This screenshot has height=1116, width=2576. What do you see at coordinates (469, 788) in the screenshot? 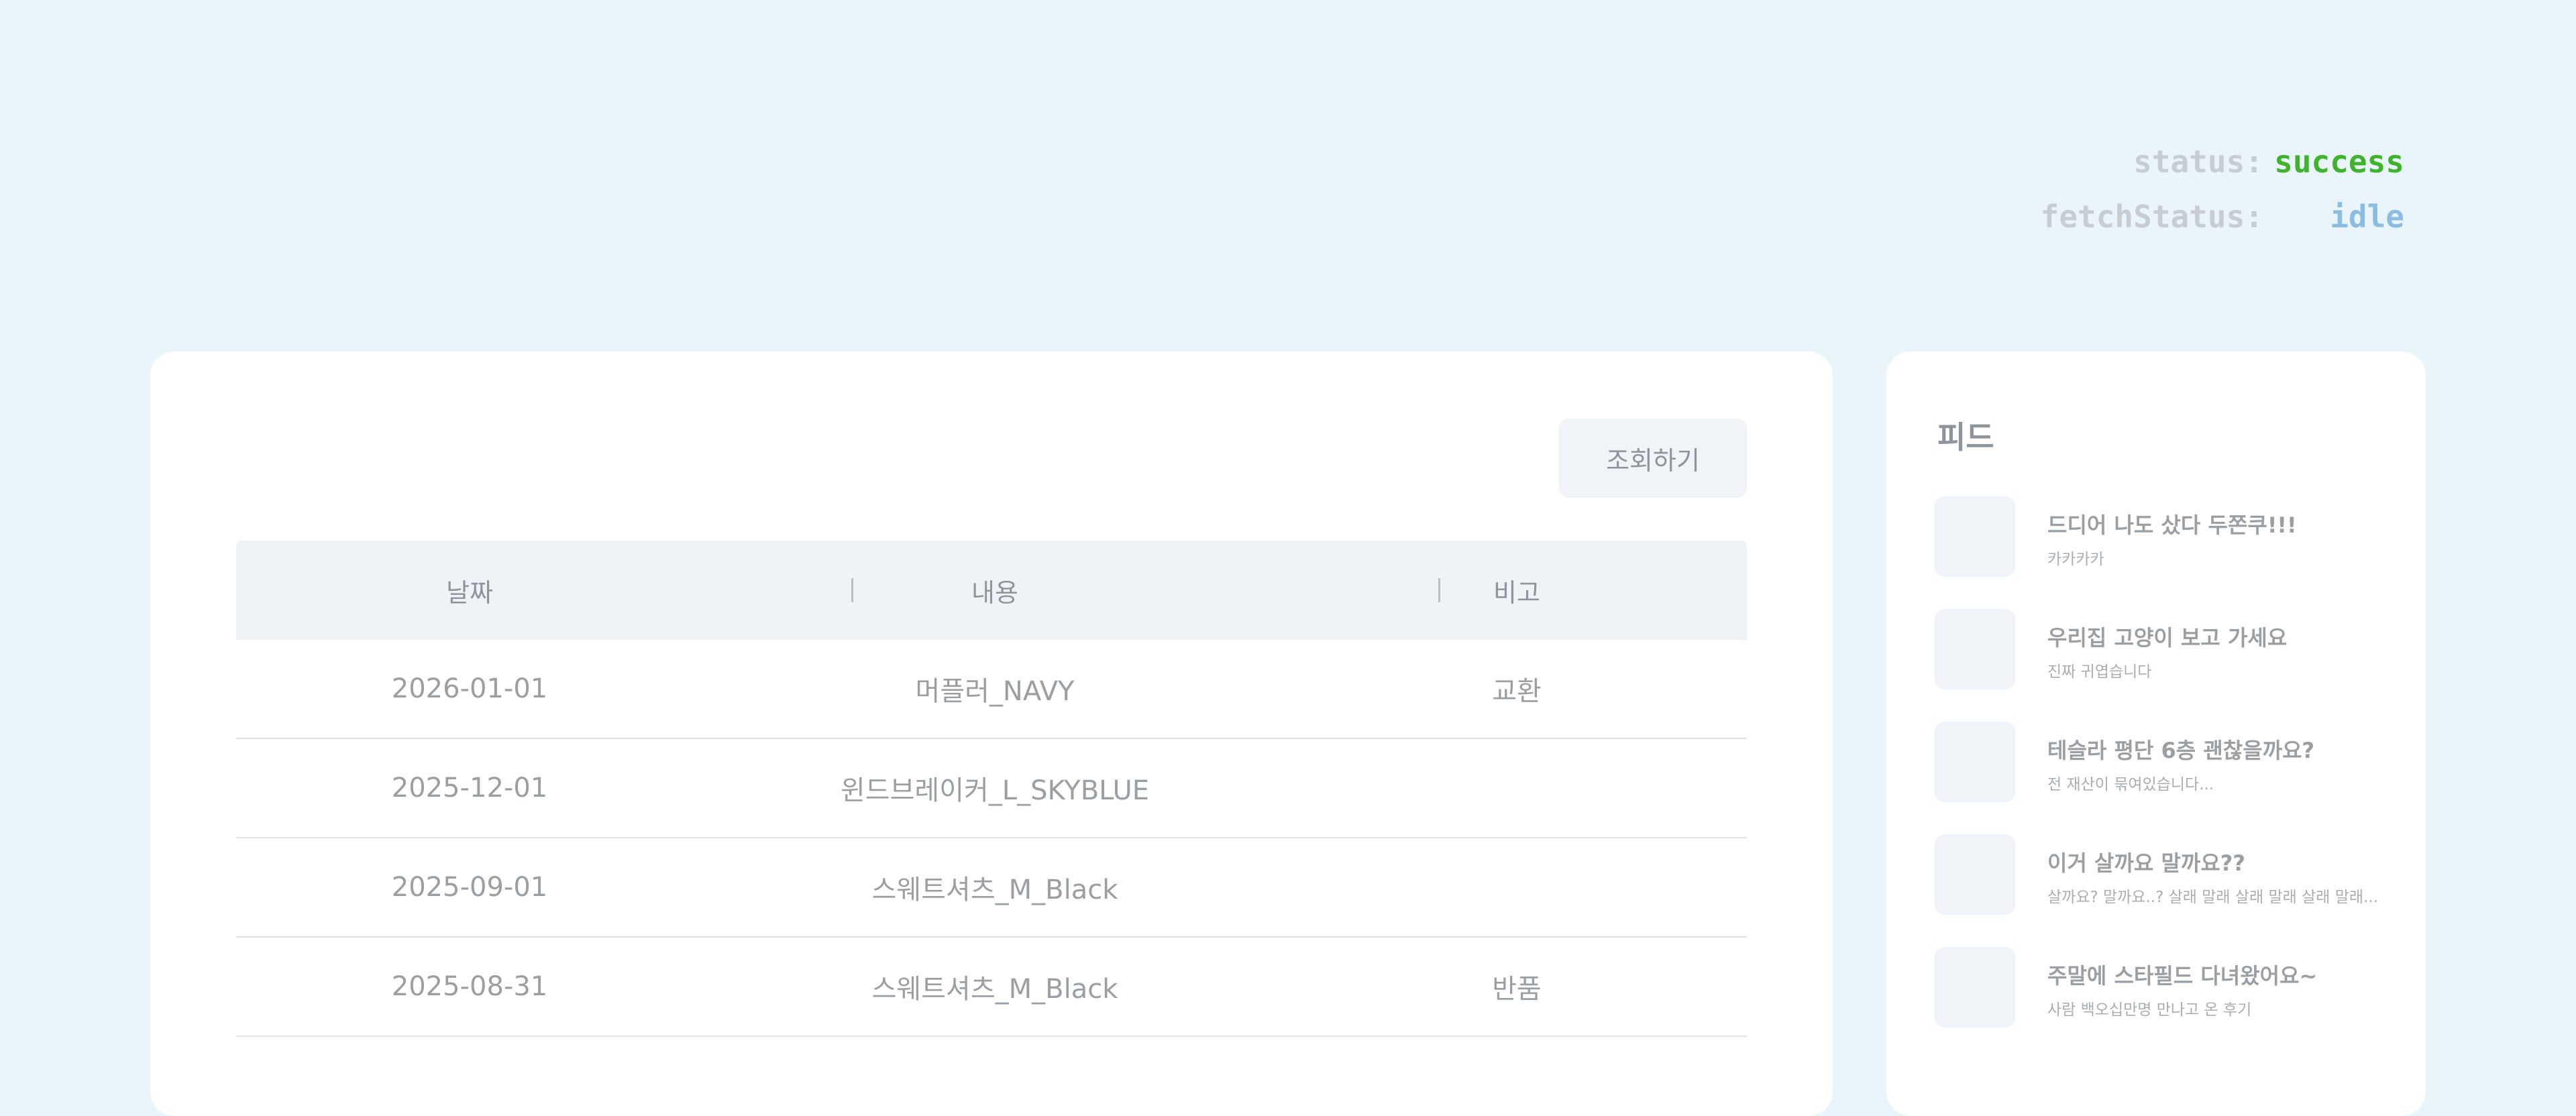
I see `cell-date: 2025-12-01` at bounding box center [469, 788].